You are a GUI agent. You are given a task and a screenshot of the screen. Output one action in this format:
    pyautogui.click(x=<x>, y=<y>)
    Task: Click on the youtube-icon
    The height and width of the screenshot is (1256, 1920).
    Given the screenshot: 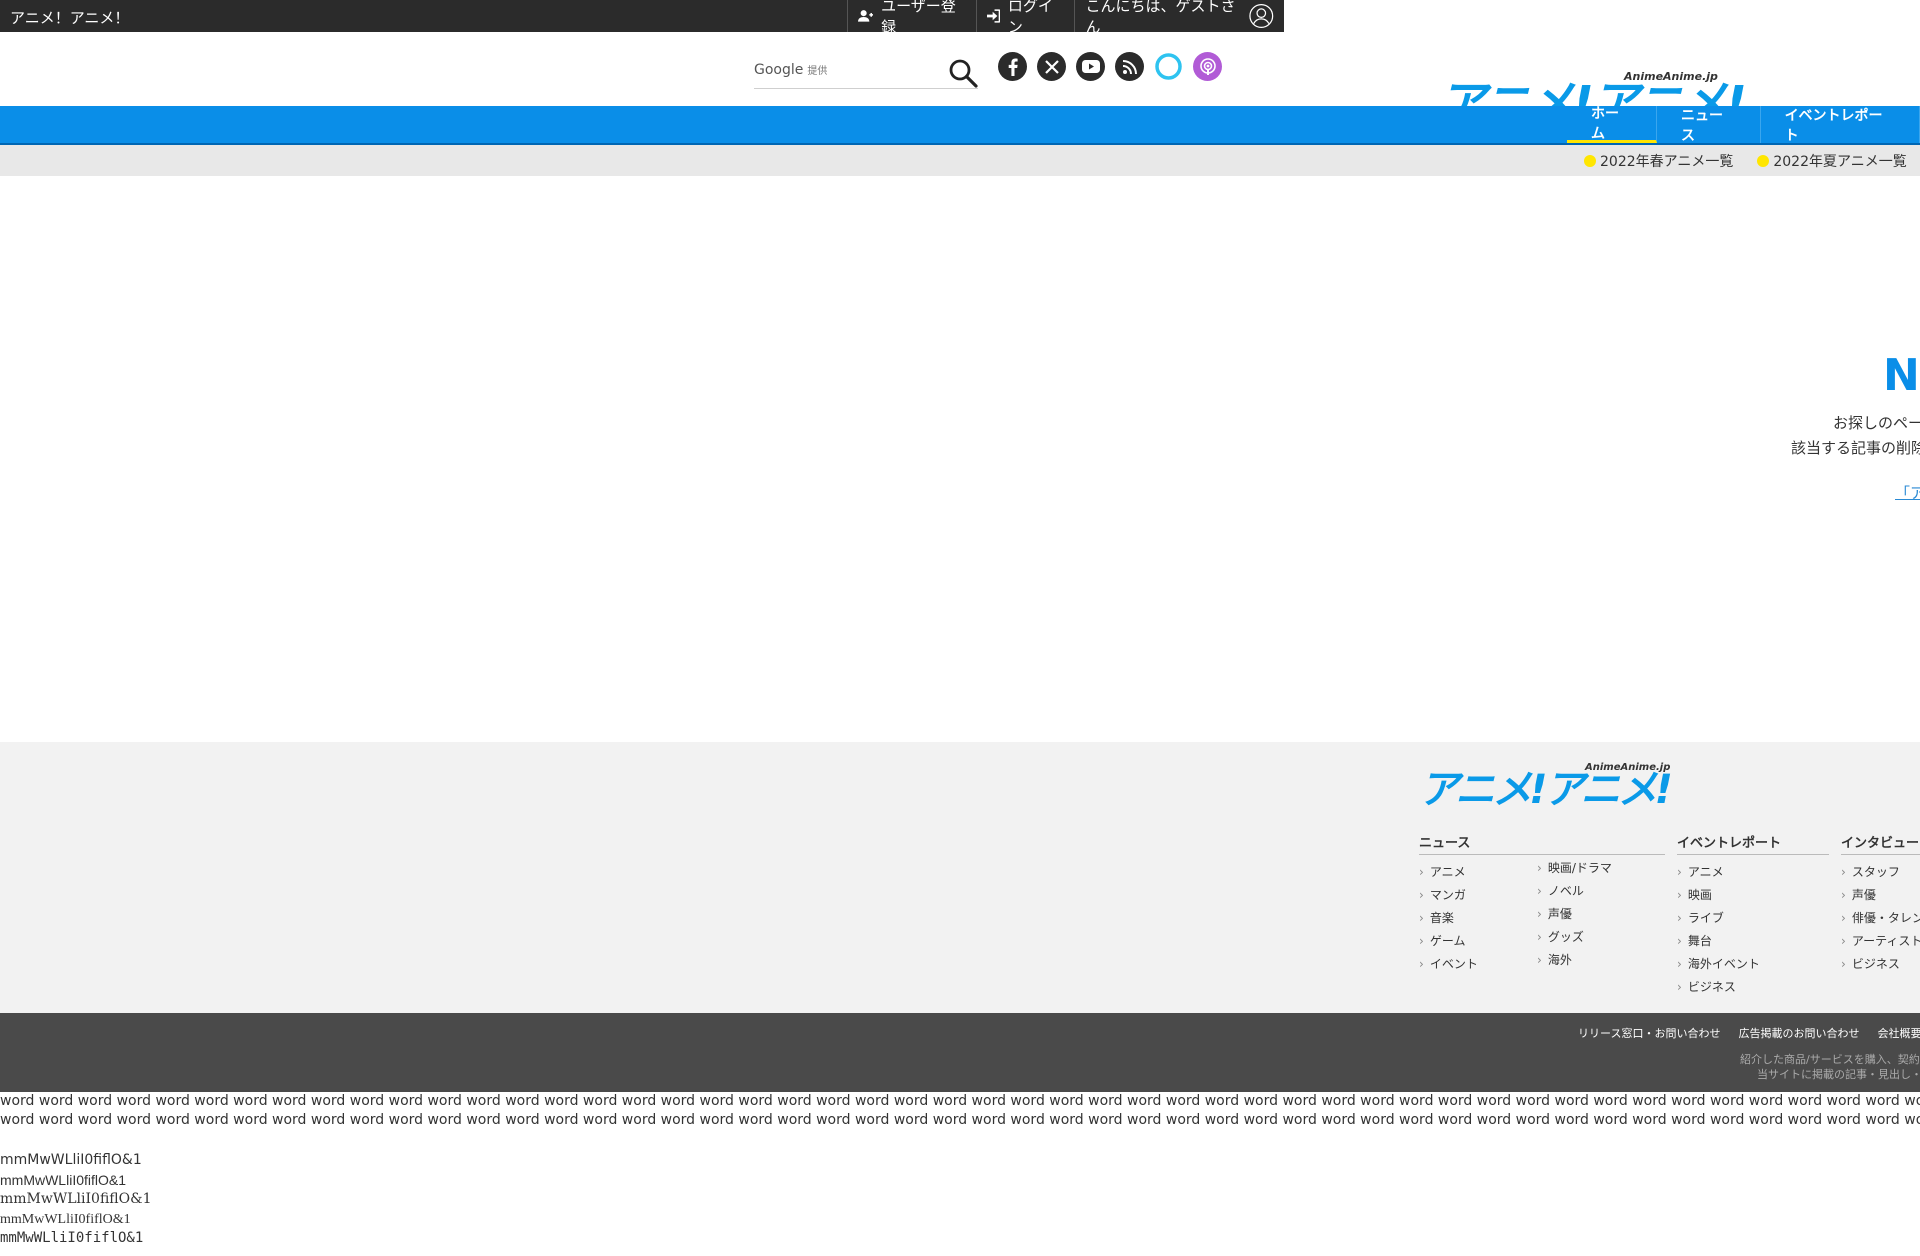 What is the action you would take?
    pyautogui.click(x=1090, y=66)
    